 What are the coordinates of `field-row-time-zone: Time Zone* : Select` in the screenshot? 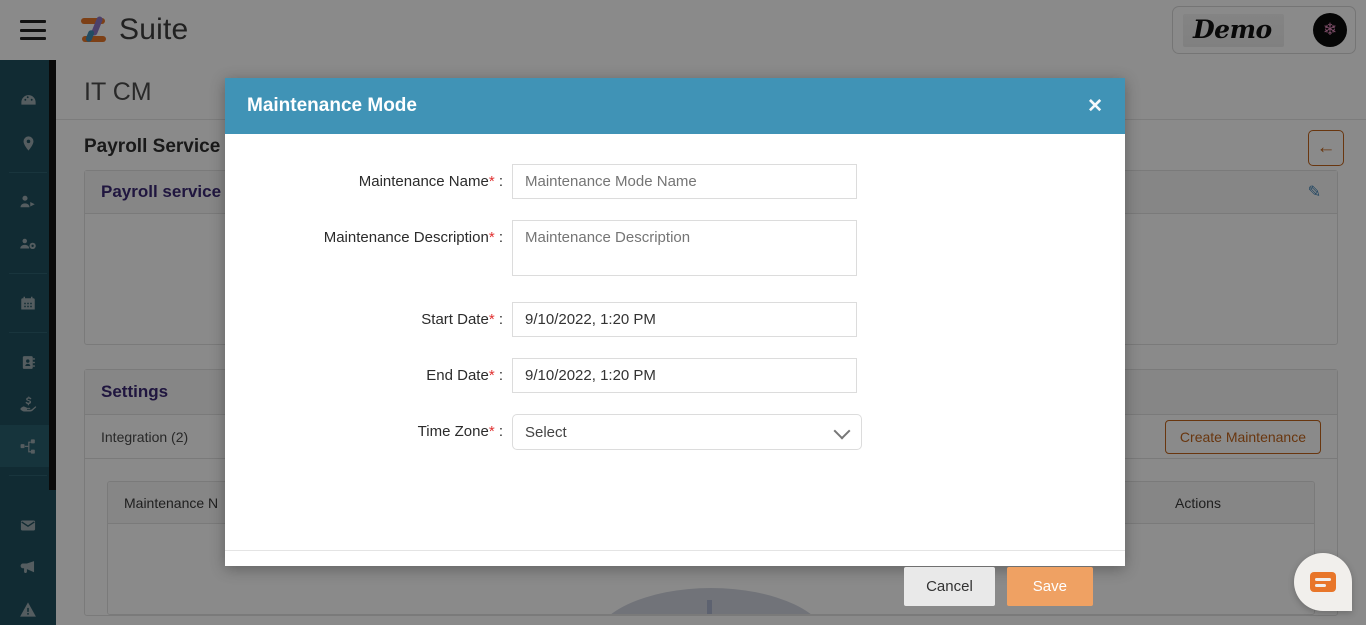 It's located at (675, 432).